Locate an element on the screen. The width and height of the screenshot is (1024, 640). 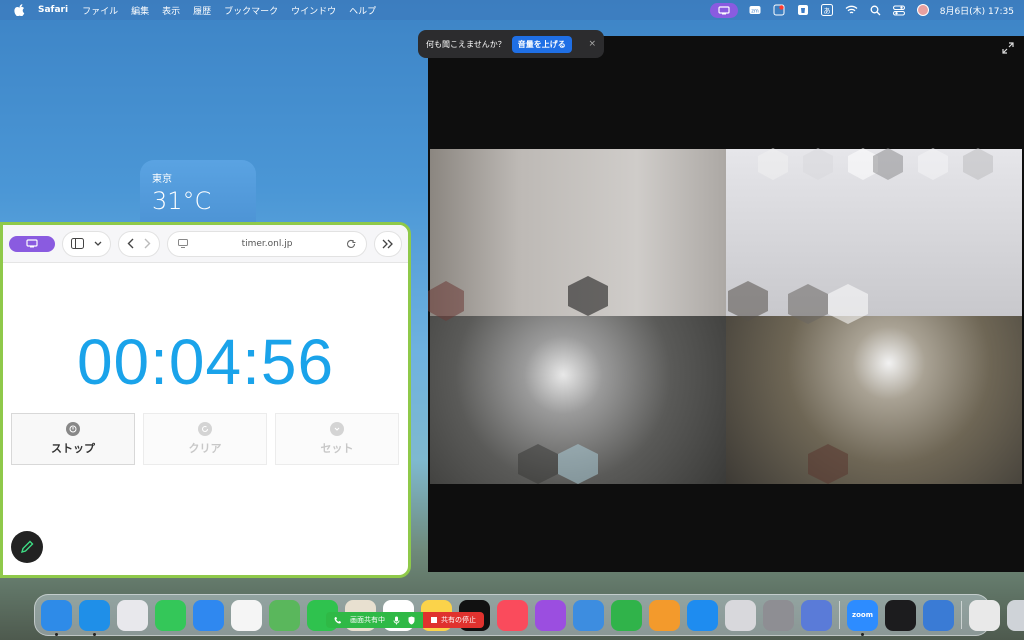
app-name: Safari is located at coordinates (53, 10).